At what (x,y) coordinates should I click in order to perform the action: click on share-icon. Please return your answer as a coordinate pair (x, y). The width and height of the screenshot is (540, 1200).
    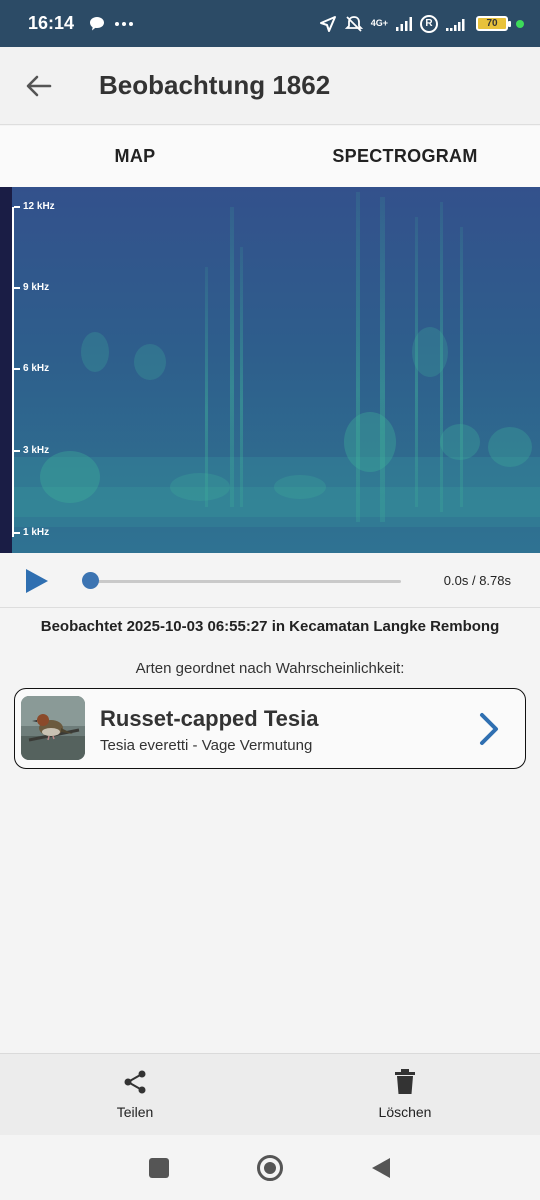
    Looking at the image, I should click on (135, 1082).